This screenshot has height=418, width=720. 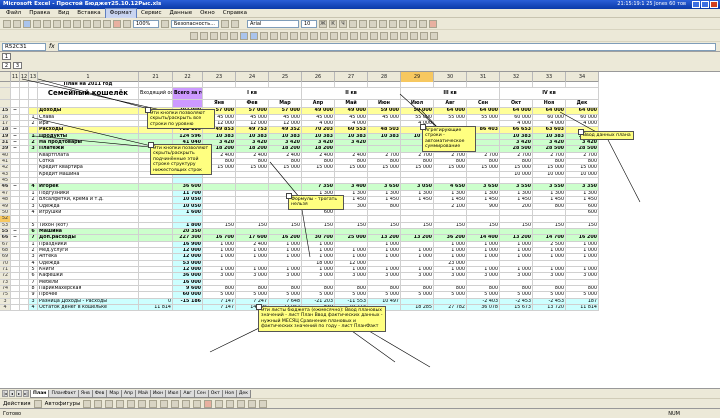 What do you see at coordinates (181, 13) in the screenshot?
I see `menu-item-6: Данные` at bounding box center [181, 13].